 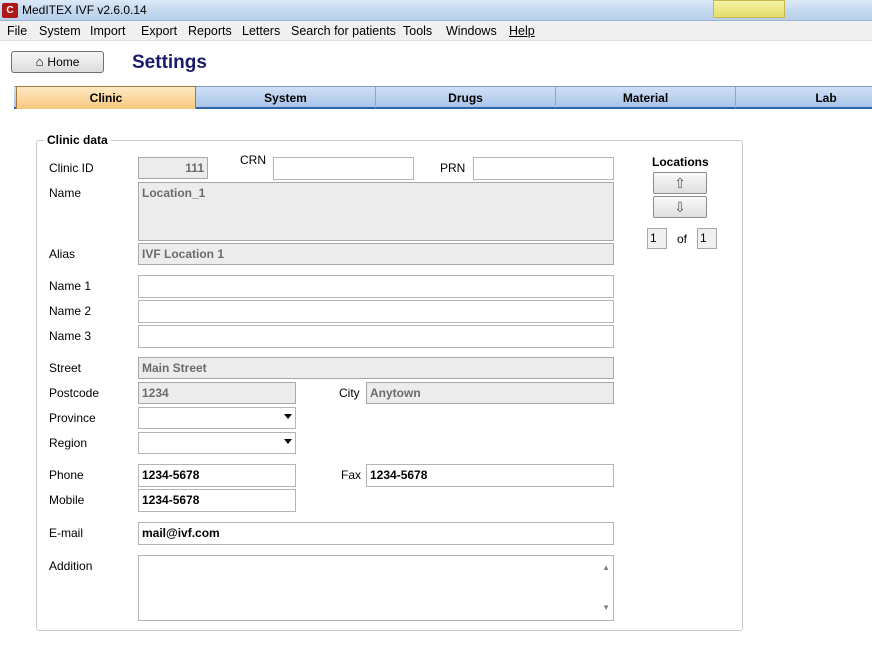 I want to click on phone-field: 1234-5678, so click(x=217, y=475).